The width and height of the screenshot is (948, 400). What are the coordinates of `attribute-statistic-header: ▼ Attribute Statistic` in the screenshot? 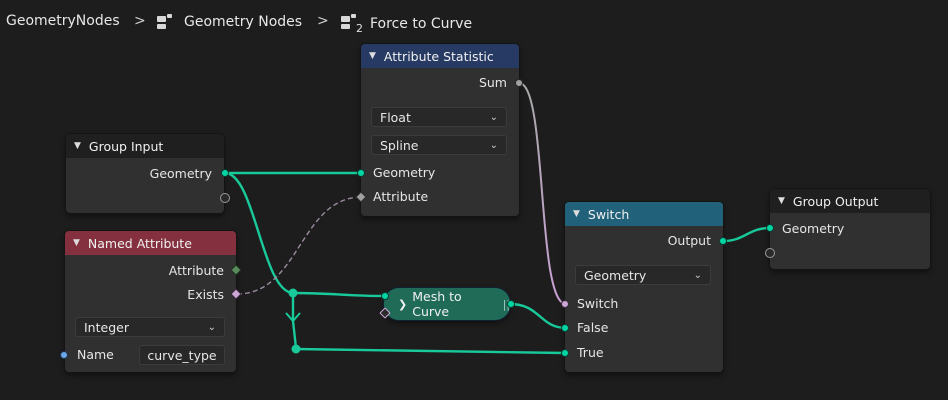 It's located at (440, 56).